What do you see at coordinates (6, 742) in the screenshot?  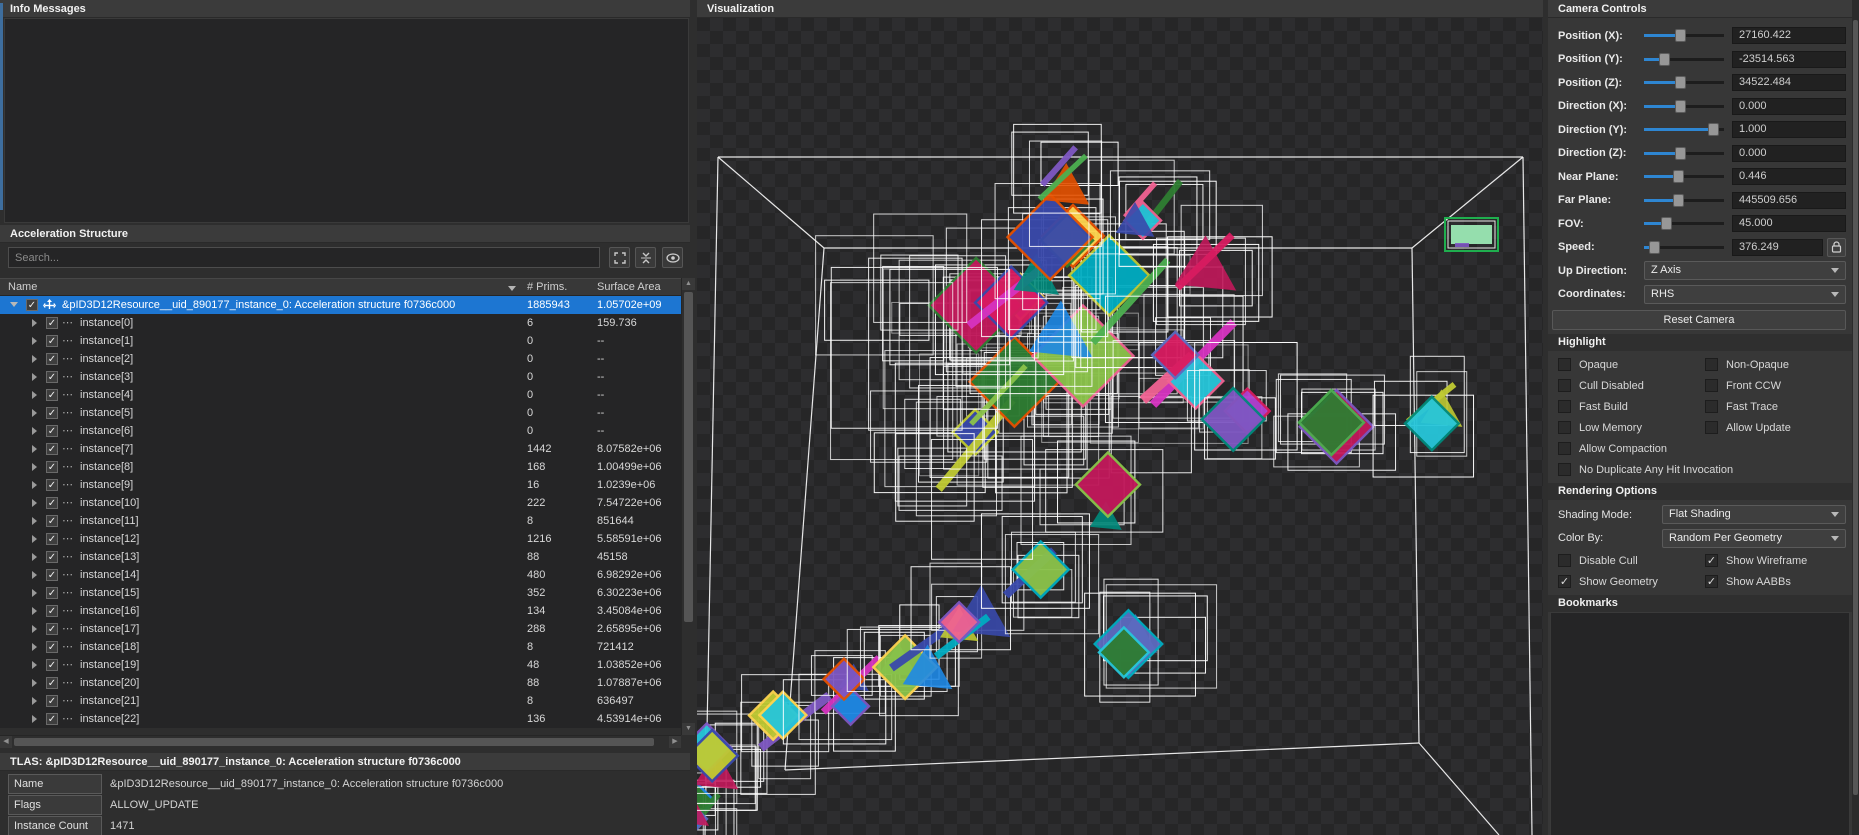 I see `scroll-left-arrow: ◀` at bounding box center [6, 742].